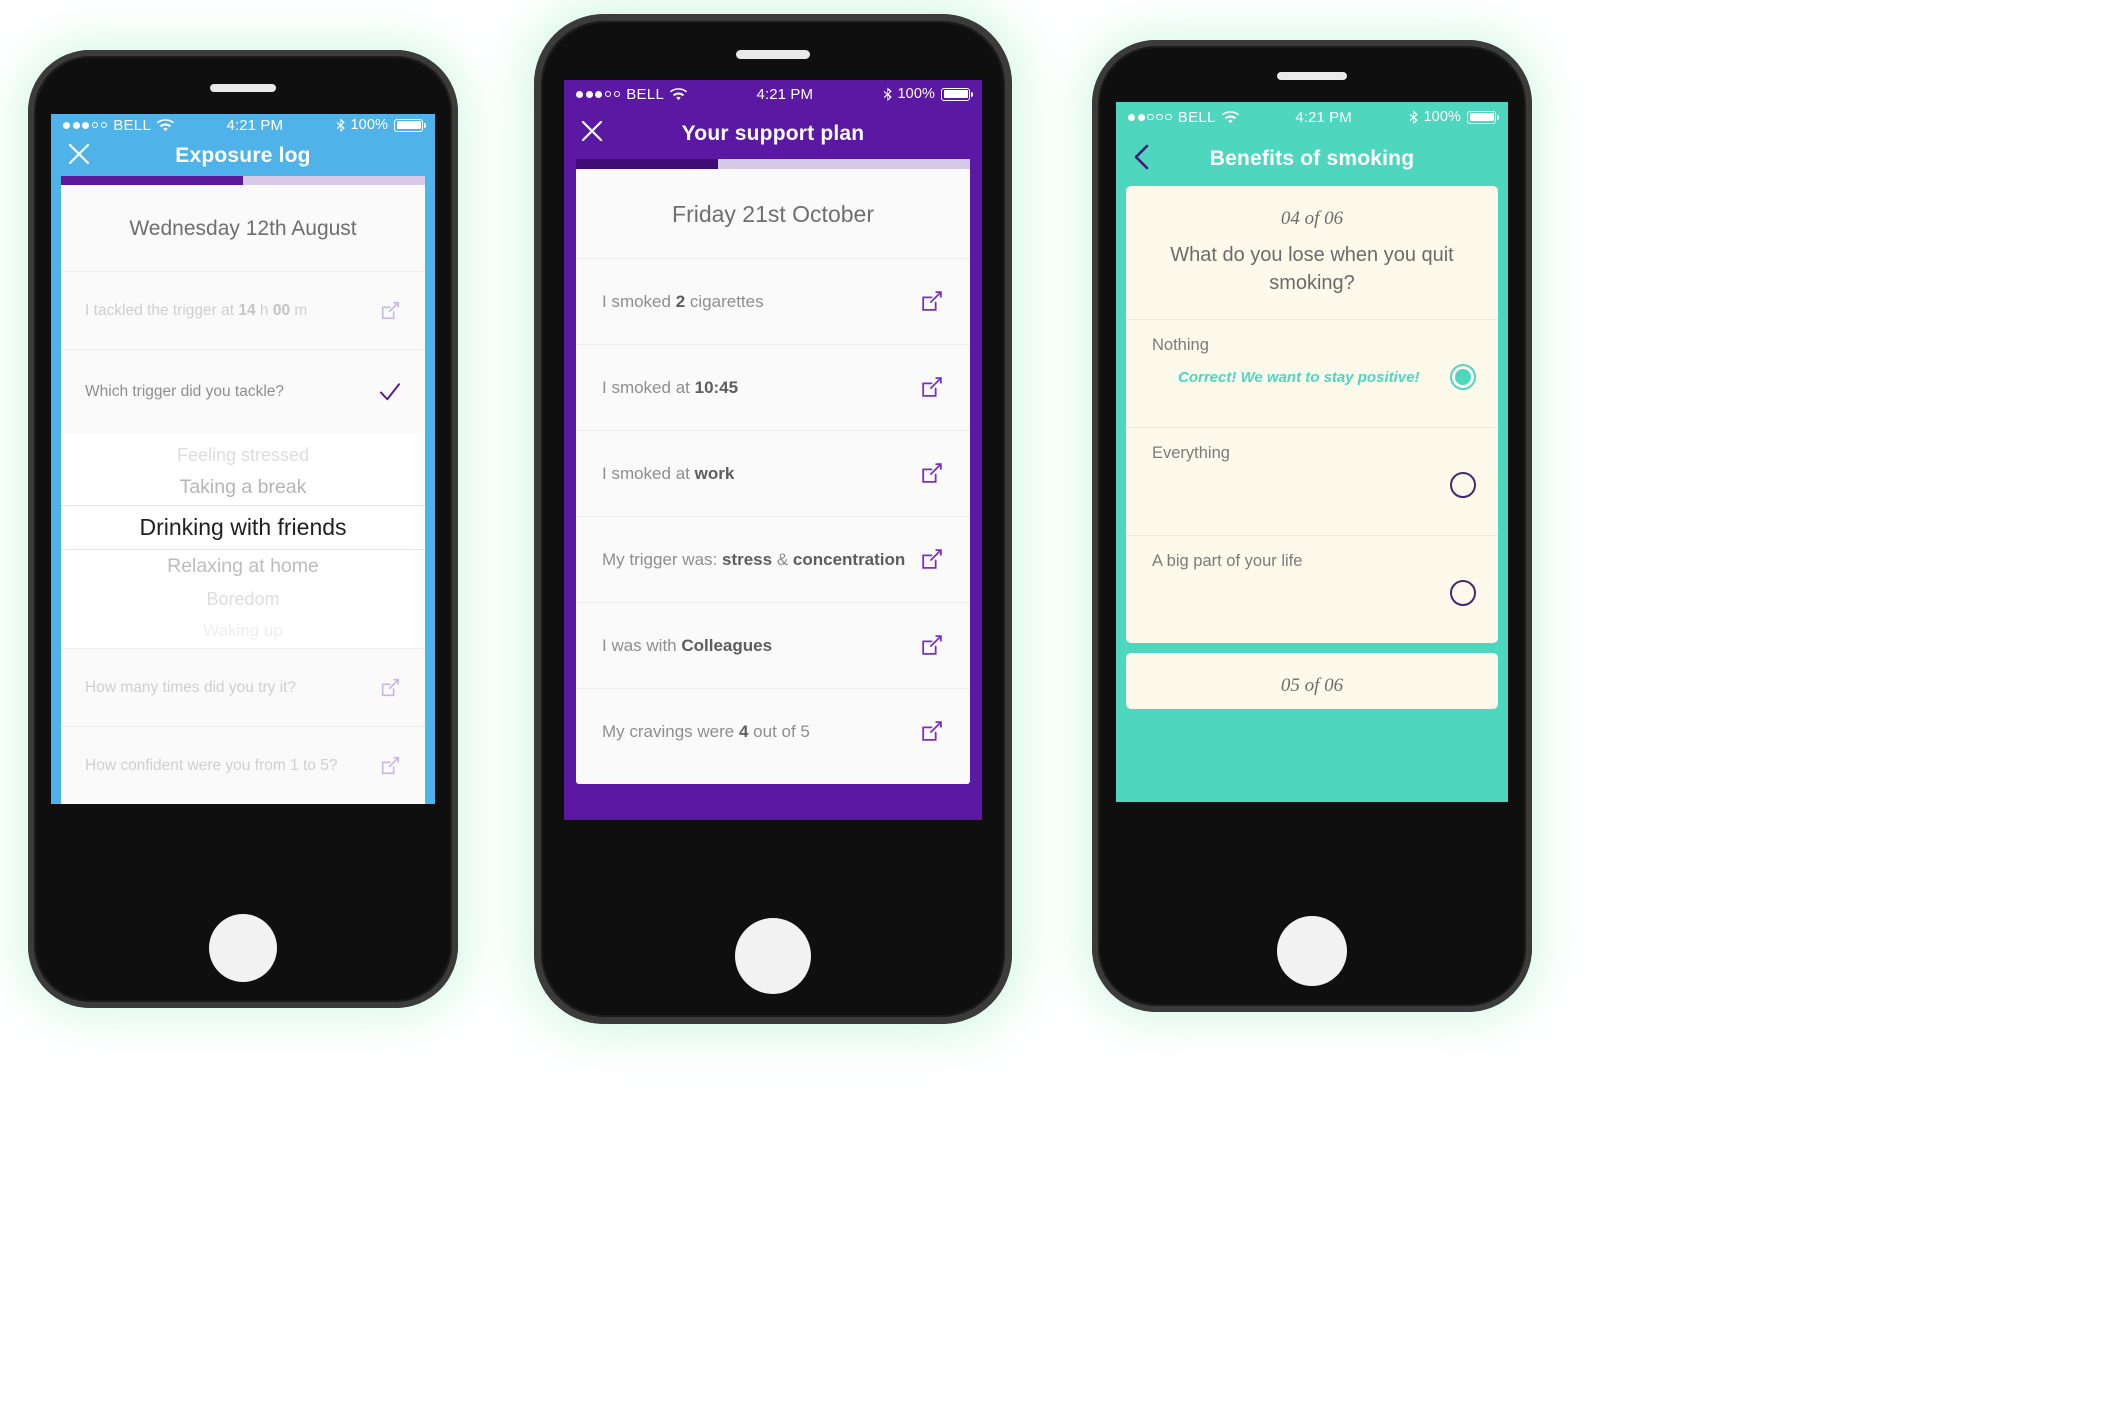 Image resolution: width=2118 pixels, height=1402 pixels. Describe the element at coordinates (687, 645) in the screenshot. I see `plan-row-label: I was with Colleagues` at that location.